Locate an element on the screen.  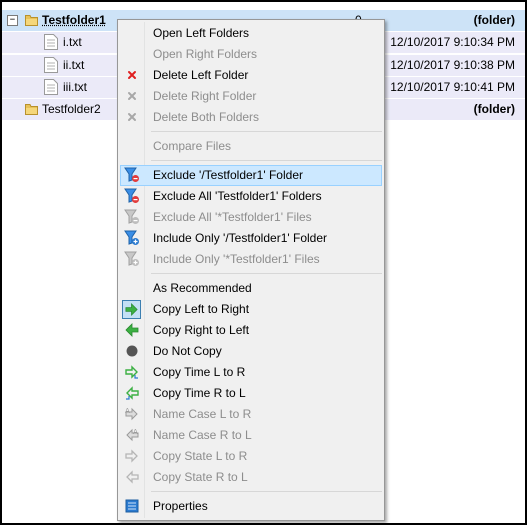
menu-item-open-right-folders: Open Right Folders is located at coordinates (251, 54).